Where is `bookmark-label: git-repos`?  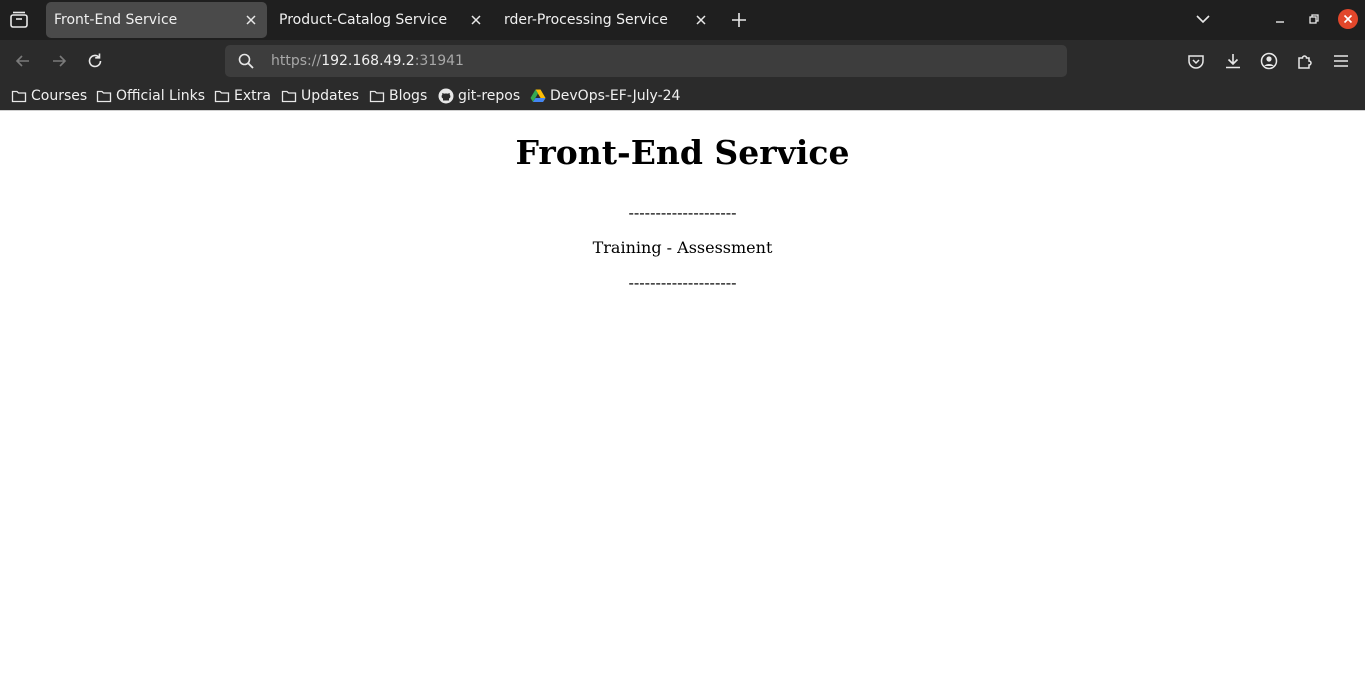
bookmark-label: git-repos is located at coordinates (489, 96).